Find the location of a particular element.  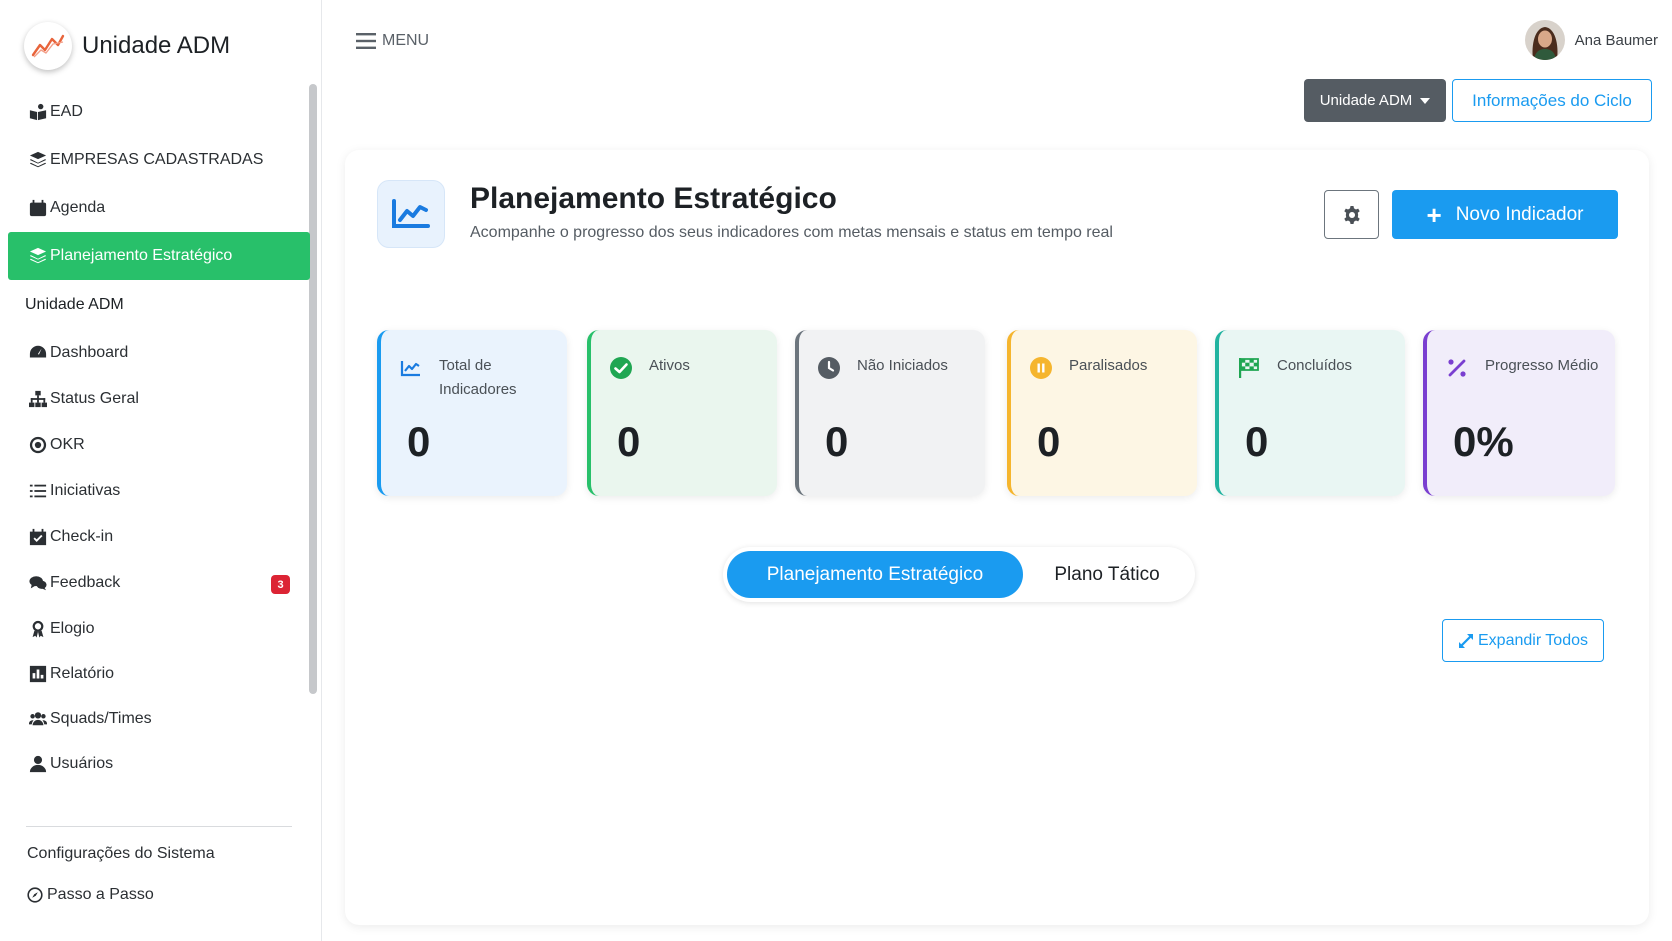

sidebar-section-title: Unidade ADM is located at coordinates (74, 304).